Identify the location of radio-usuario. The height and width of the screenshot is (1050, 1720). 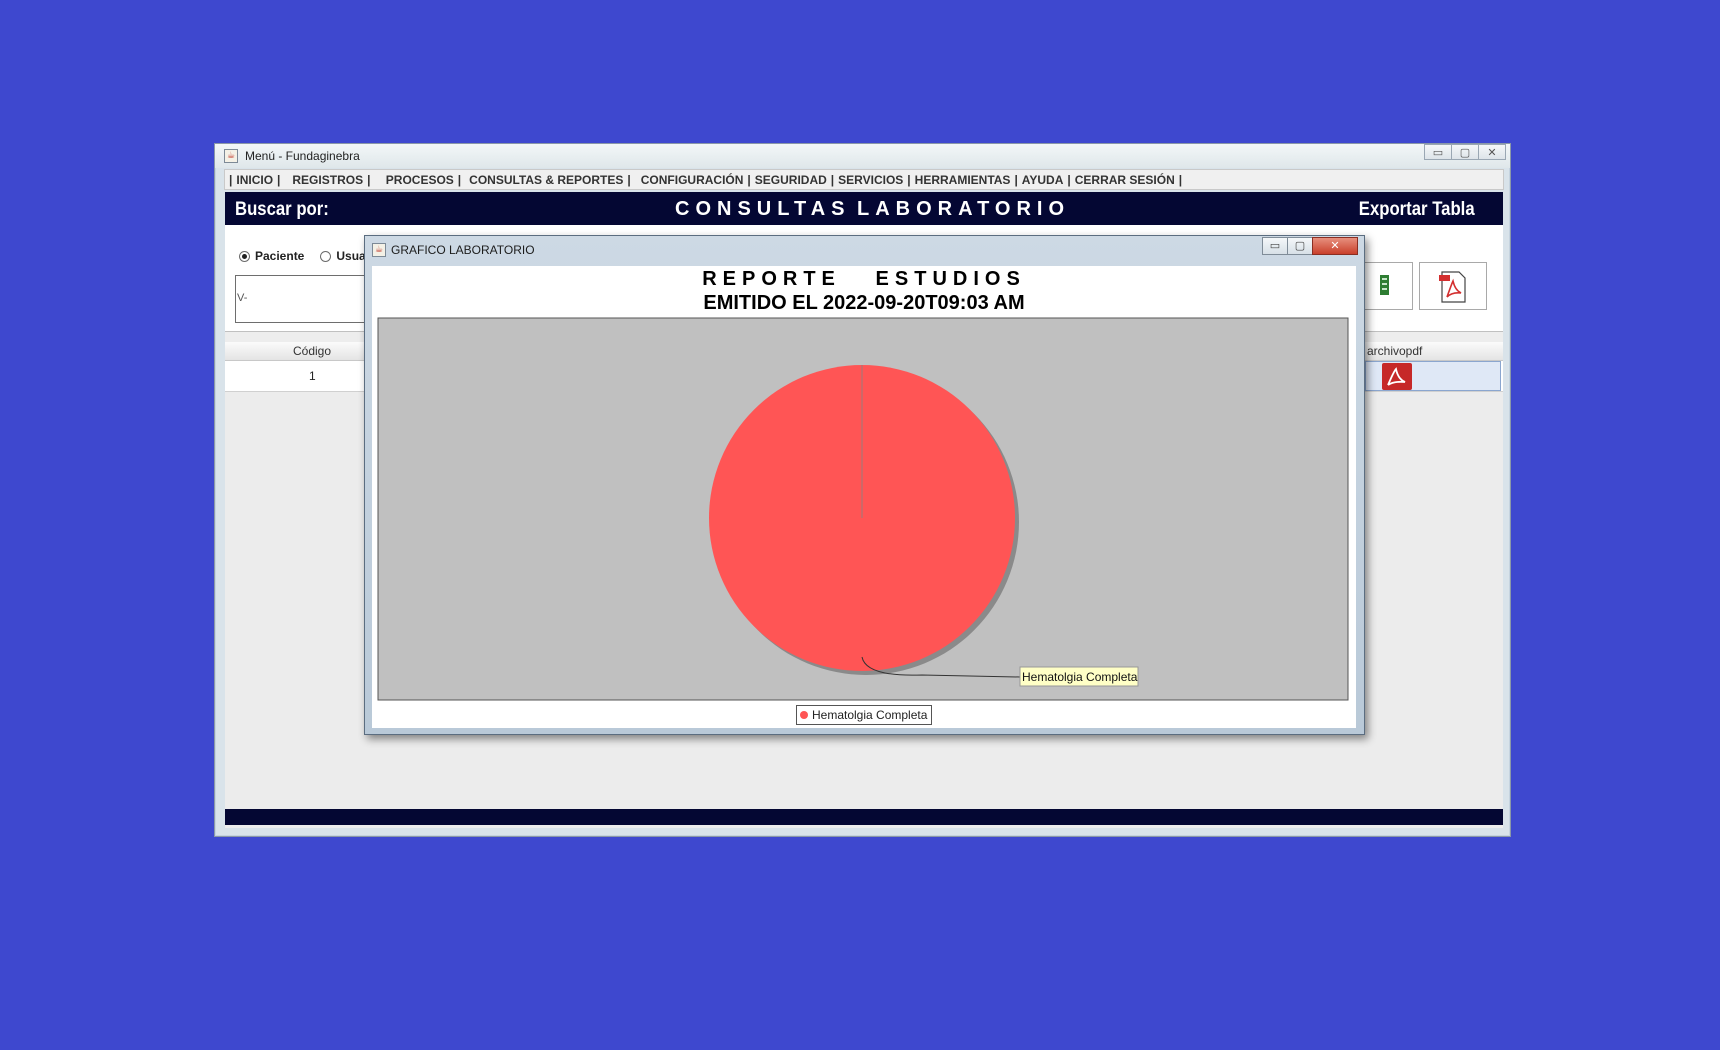
(326, 256).